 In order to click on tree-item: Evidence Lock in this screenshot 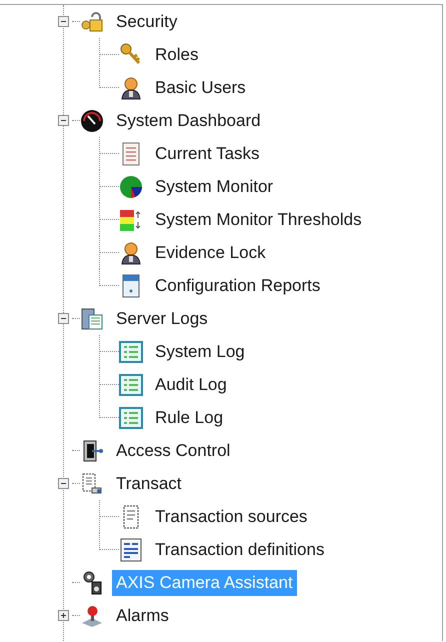, I will do `click(210, 253)`.